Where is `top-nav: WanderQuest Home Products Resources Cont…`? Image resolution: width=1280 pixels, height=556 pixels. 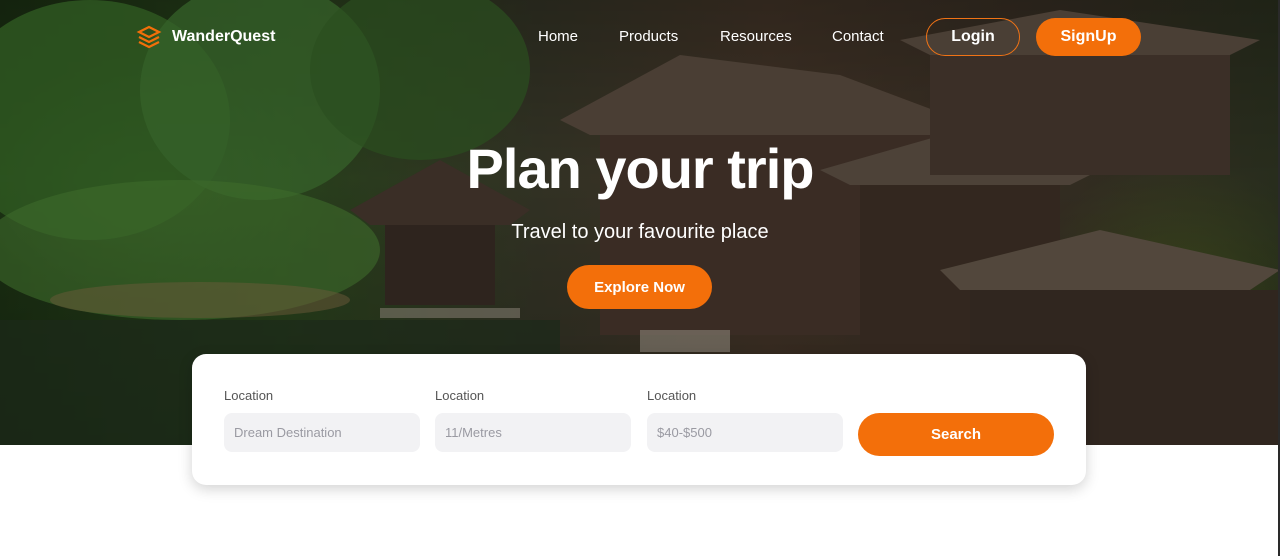
top-nav: WanderQuest Home Products Resources Cont… is located at coordinates (640, 36).